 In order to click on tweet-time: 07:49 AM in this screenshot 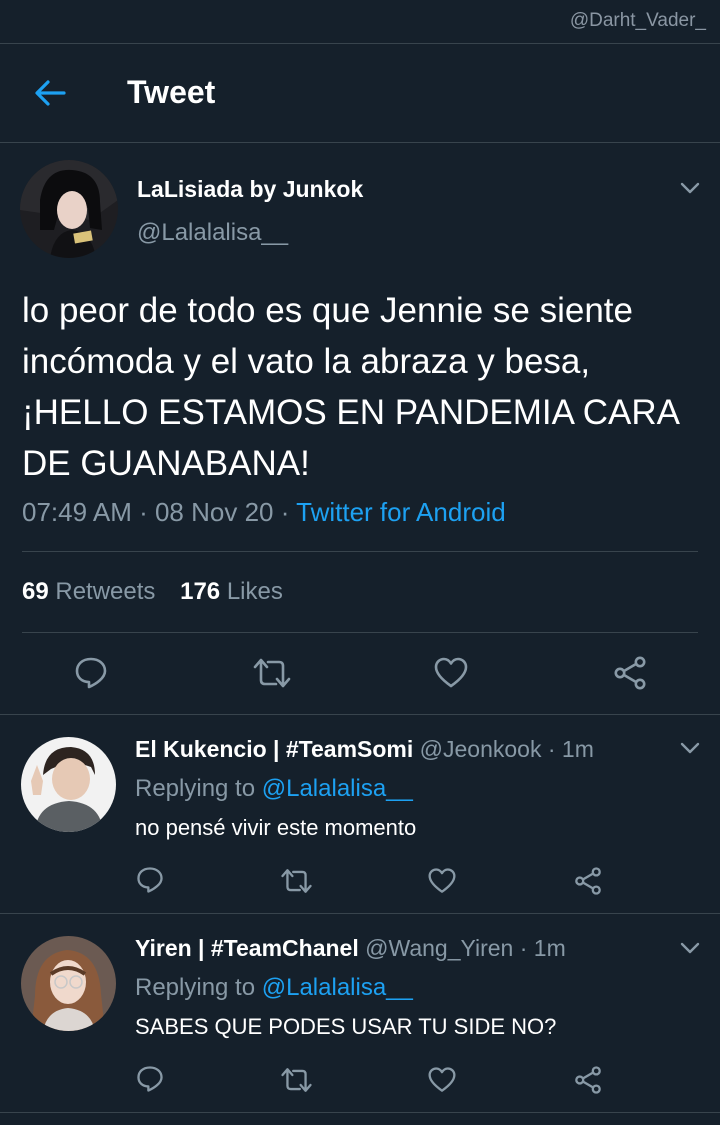, I will do `click(77, 512)`.